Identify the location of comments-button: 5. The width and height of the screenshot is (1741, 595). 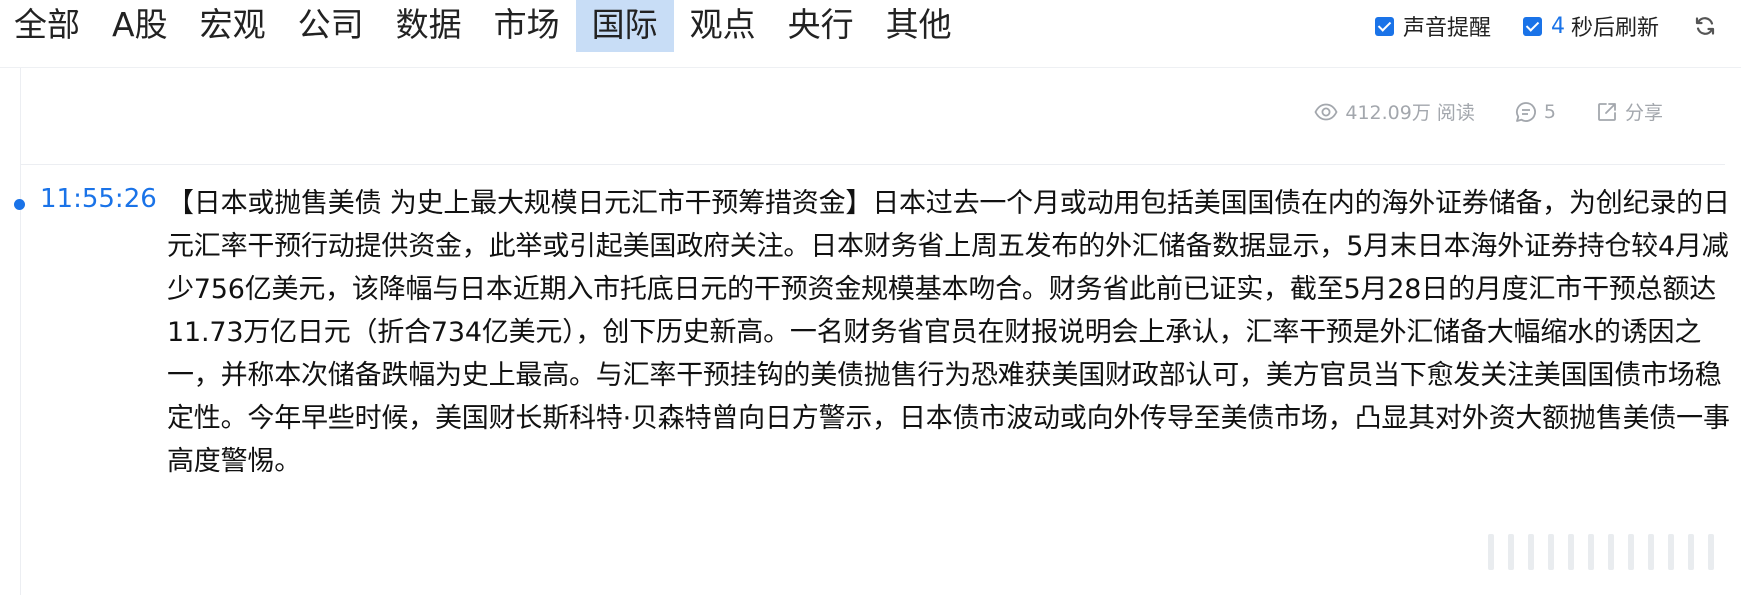
(1535, 112).